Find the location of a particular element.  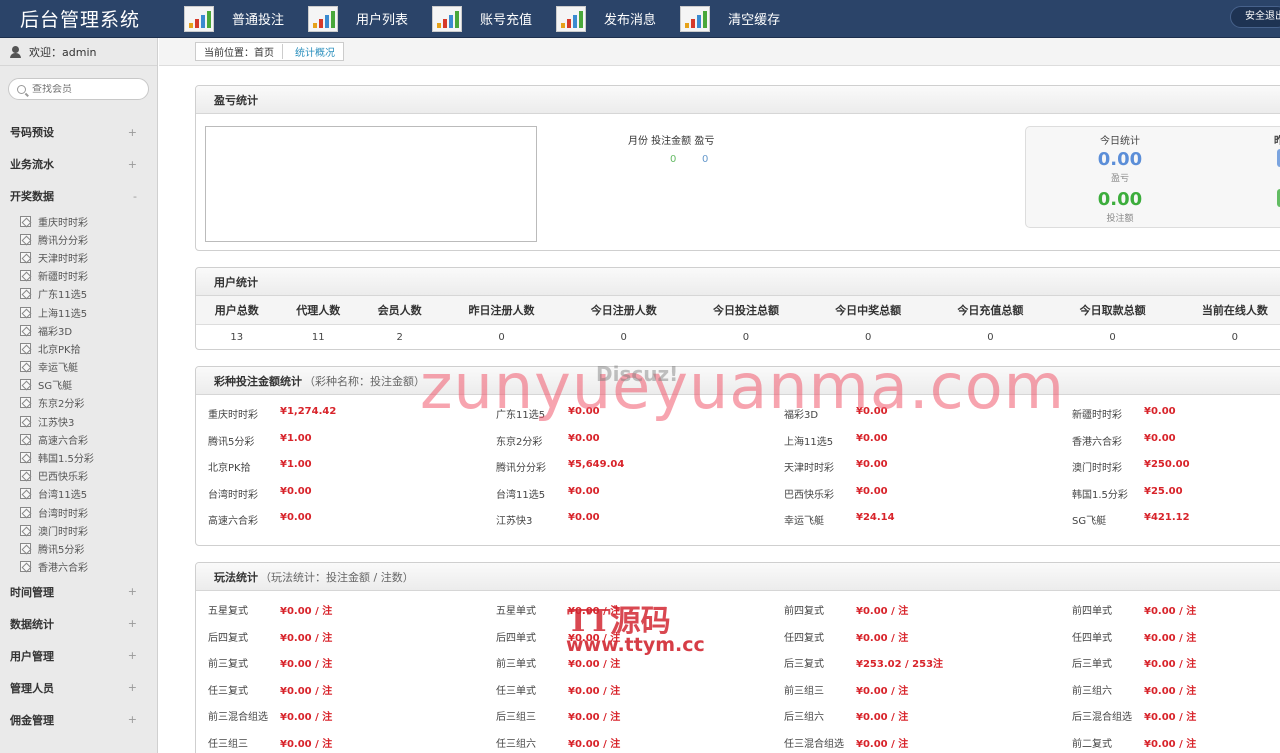

grid-label: 后三单式 is located at coordinates (1092, 664).